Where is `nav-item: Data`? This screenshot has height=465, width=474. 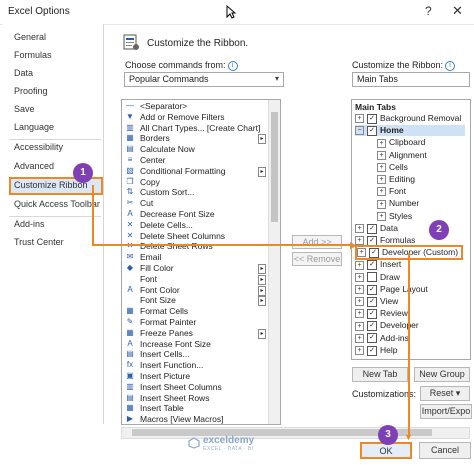
nav-item: Data is located at coordinates (23, 73).